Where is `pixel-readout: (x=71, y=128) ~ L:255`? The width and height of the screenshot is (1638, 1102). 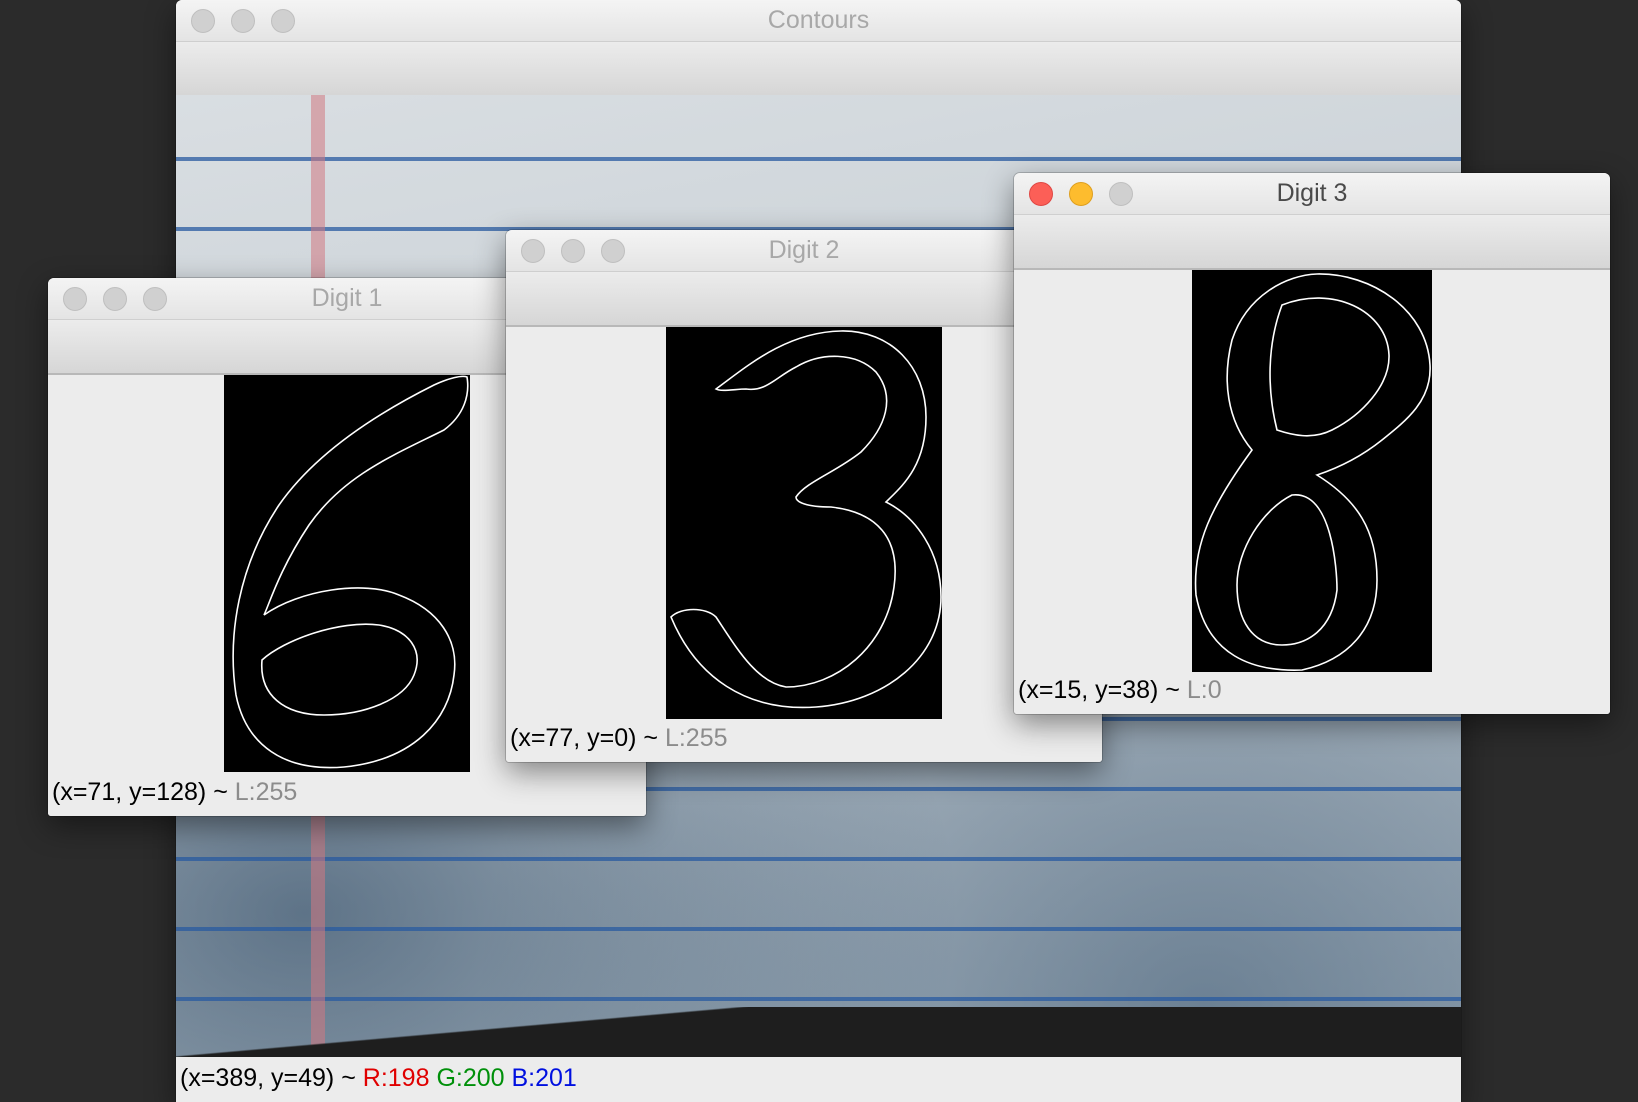 pixel-readout: (x=71, y=128) ~ L:255 is located at coordinates (174, 792).